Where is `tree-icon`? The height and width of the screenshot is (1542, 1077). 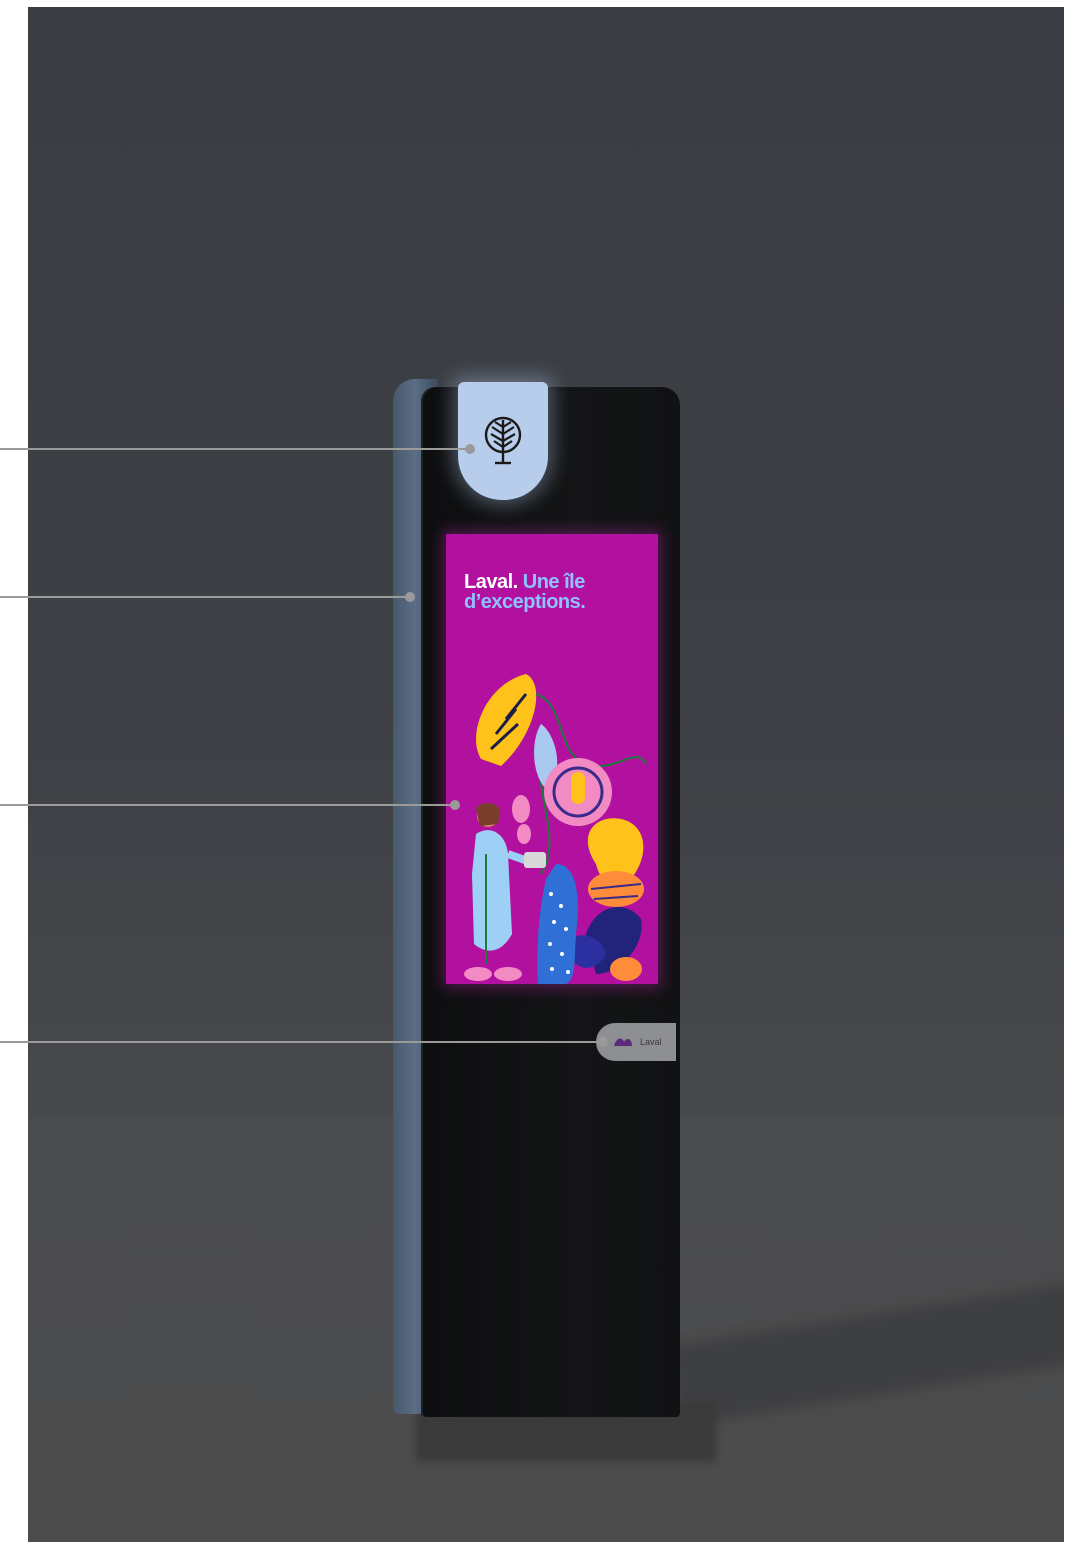 tree-icon is located at coordinates (503, 440).